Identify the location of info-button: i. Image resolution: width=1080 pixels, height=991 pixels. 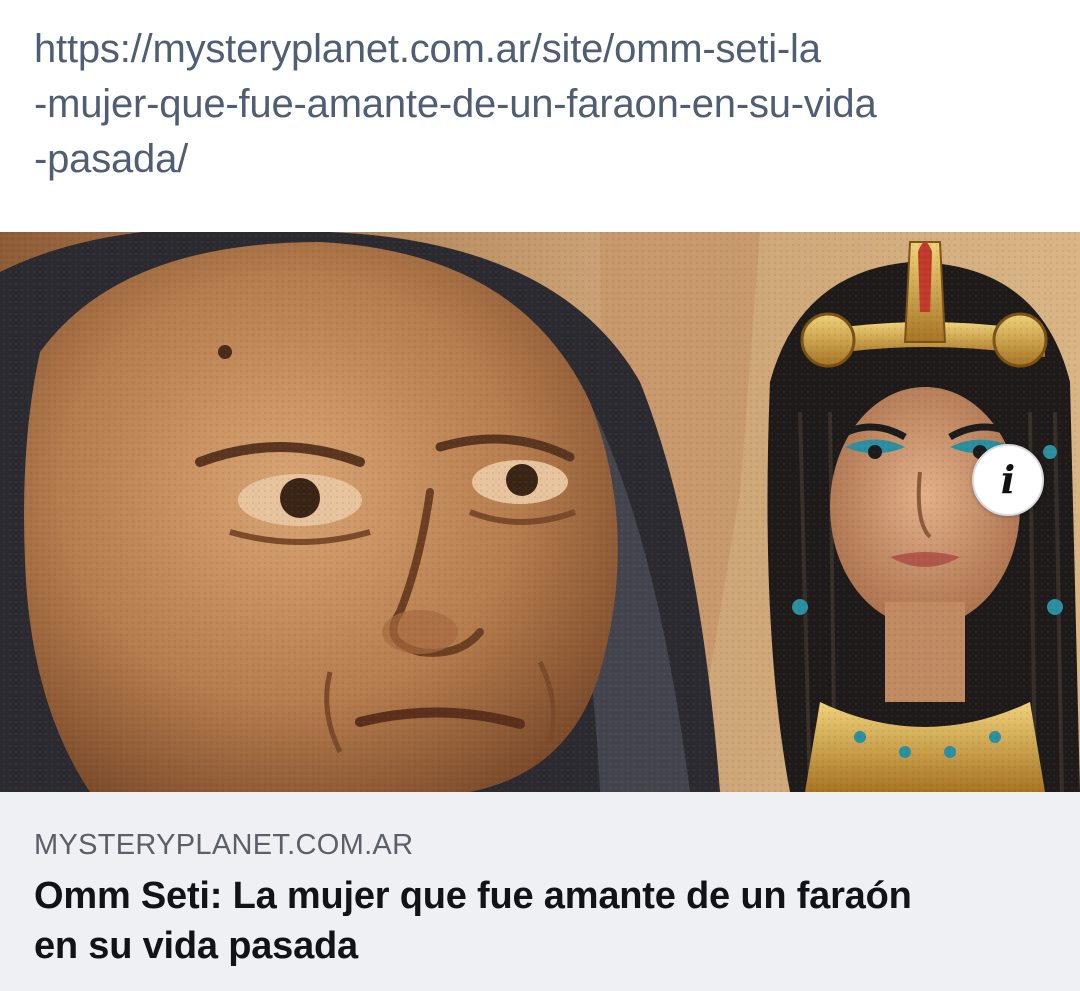
(1008, 480).